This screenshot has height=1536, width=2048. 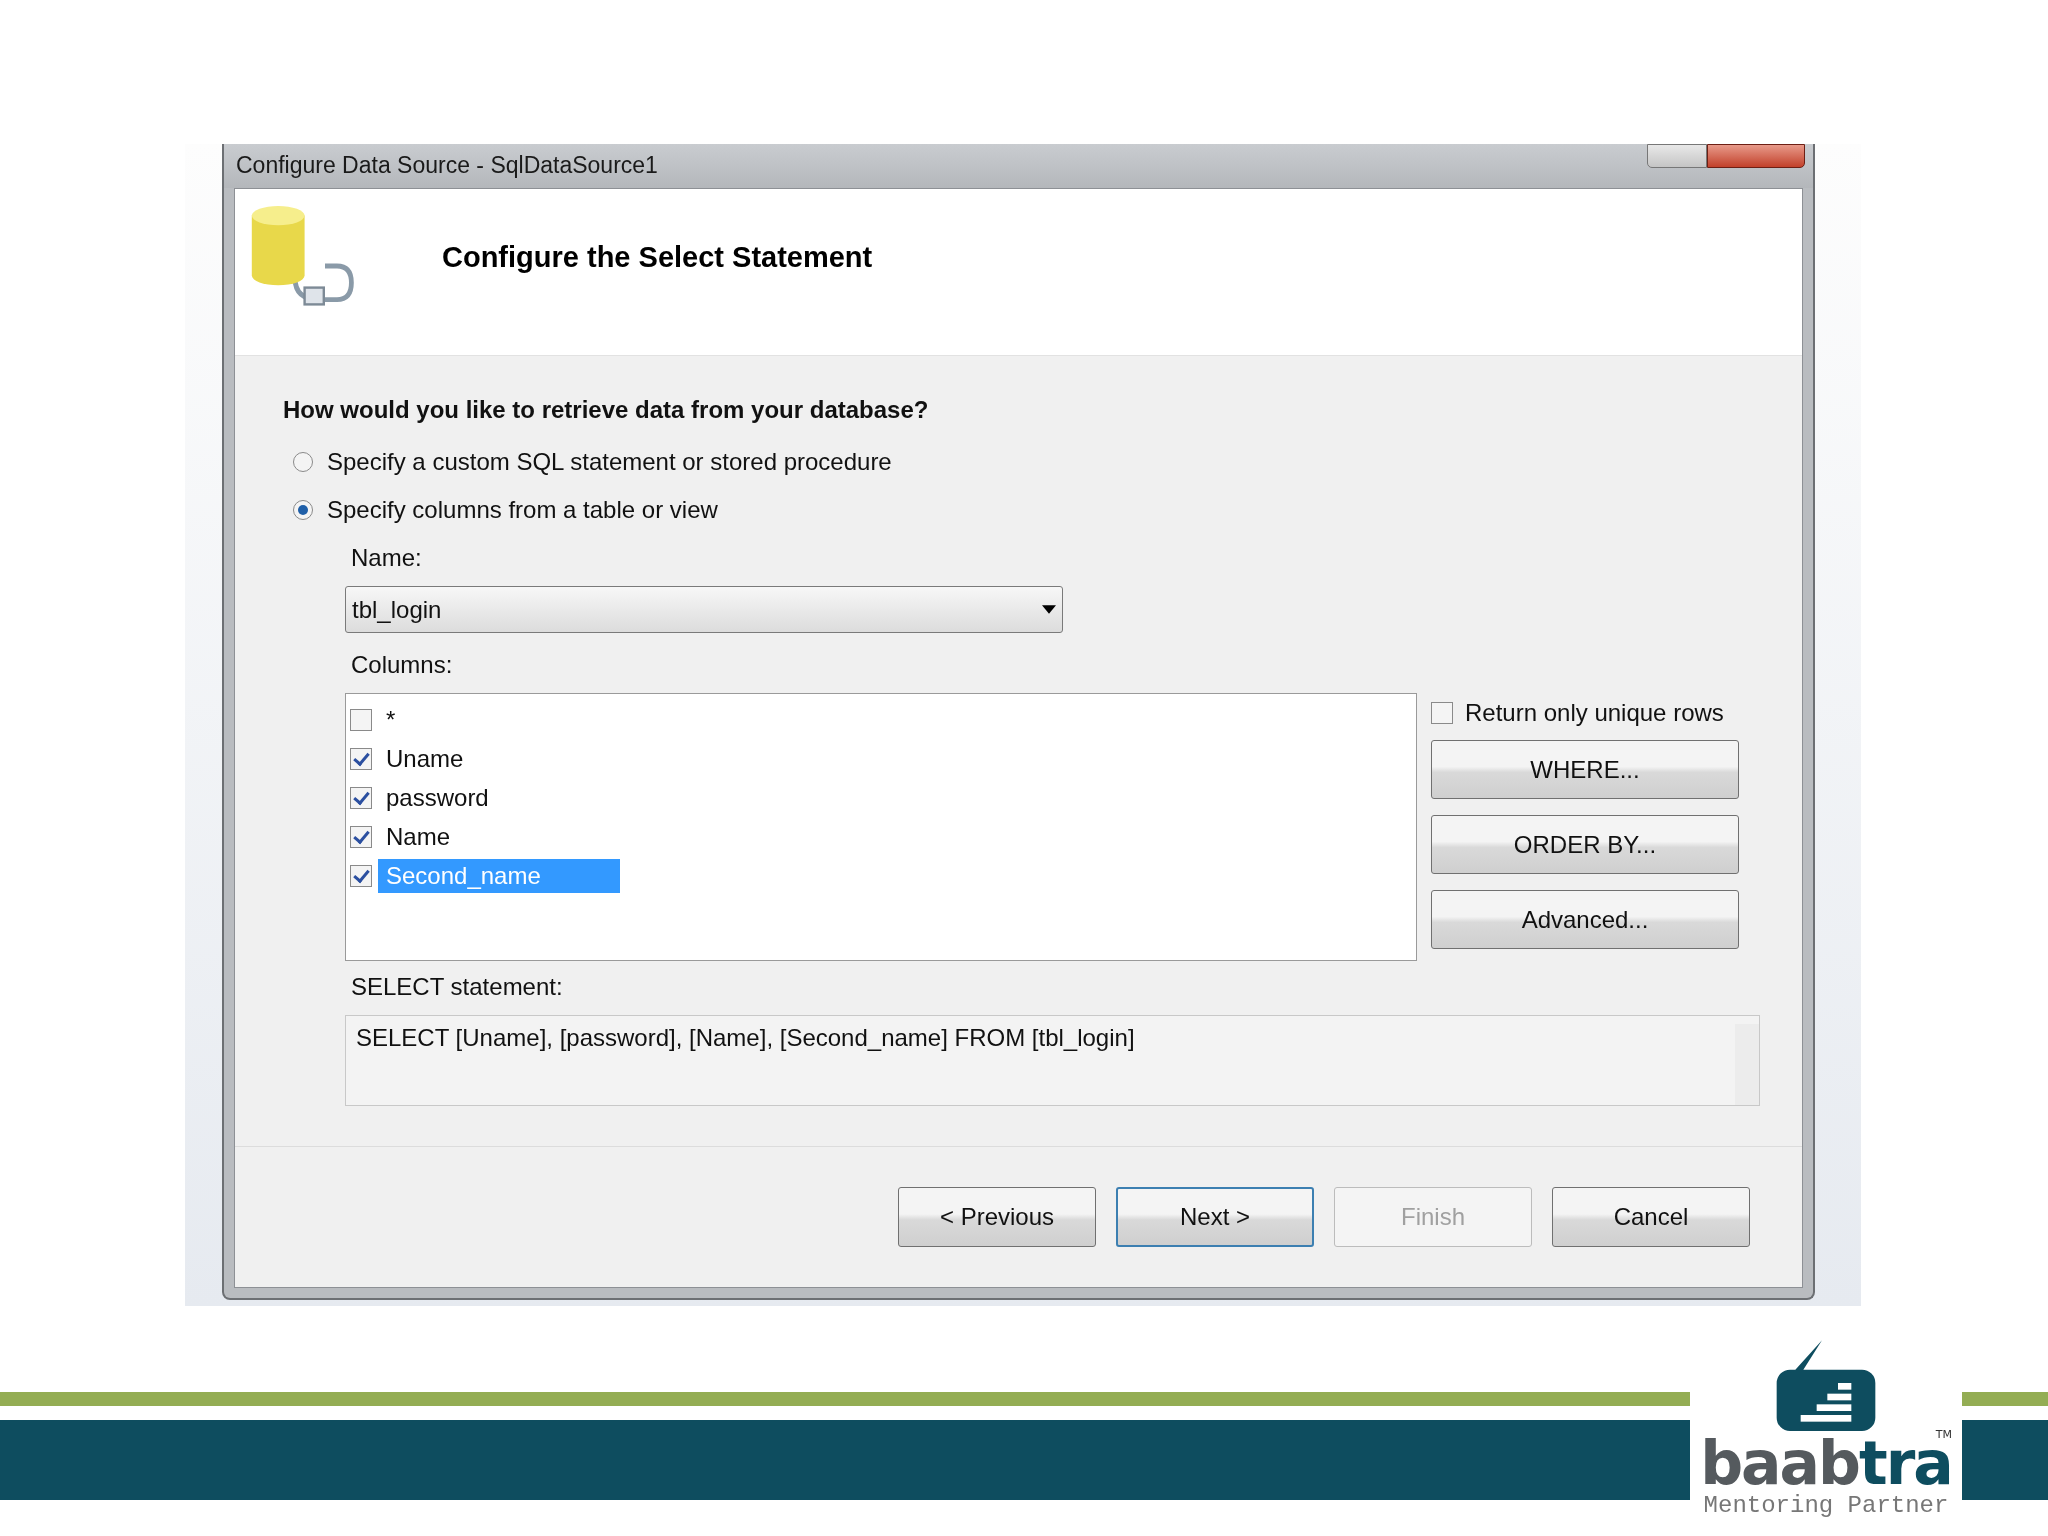 I want to click on question-text: How would you like to retrieve data from your database?, so click(x=606, y=410).